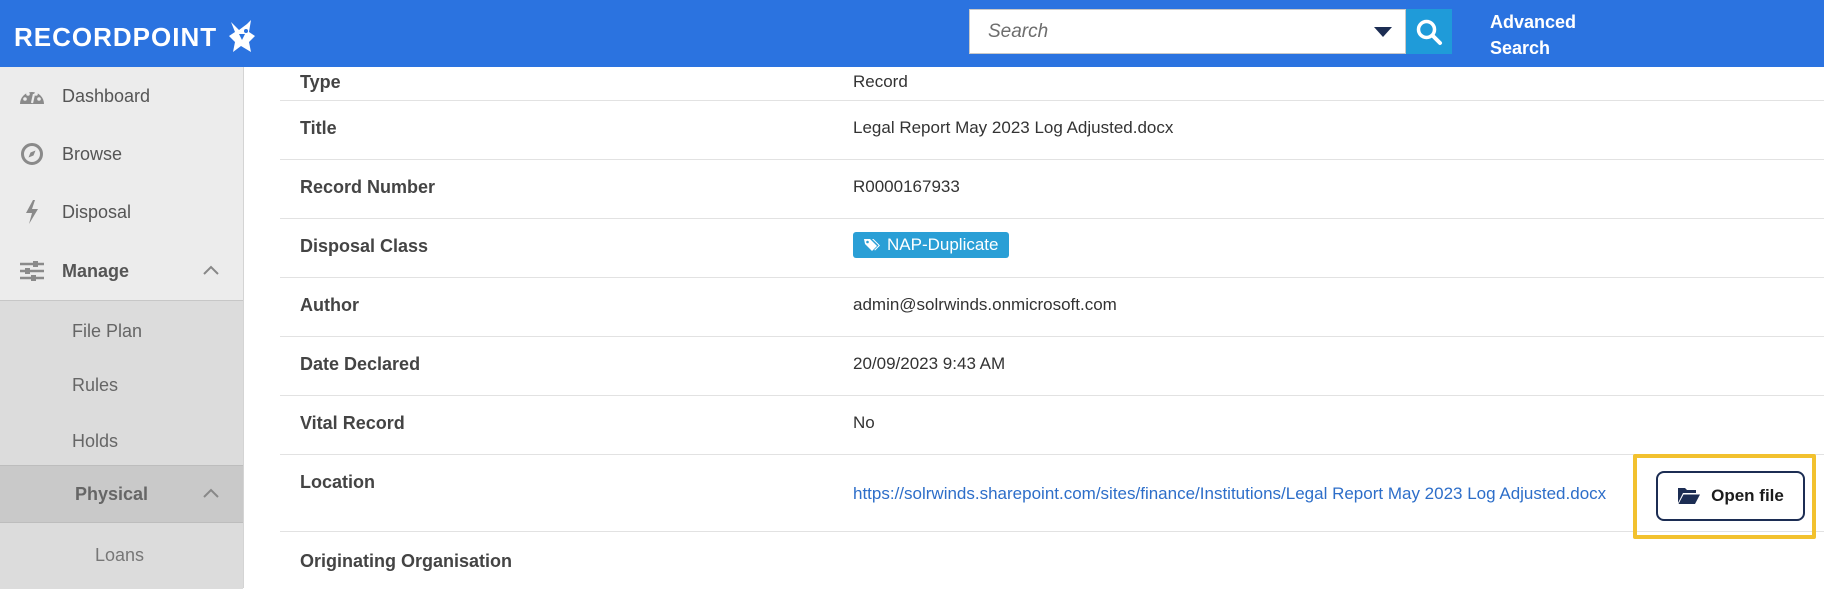 This screenshot has height=589, width=1824. Describe the element at coordinates (112, 493) in the screenshot. I see `sidebar-item-label: Physical` at that location.